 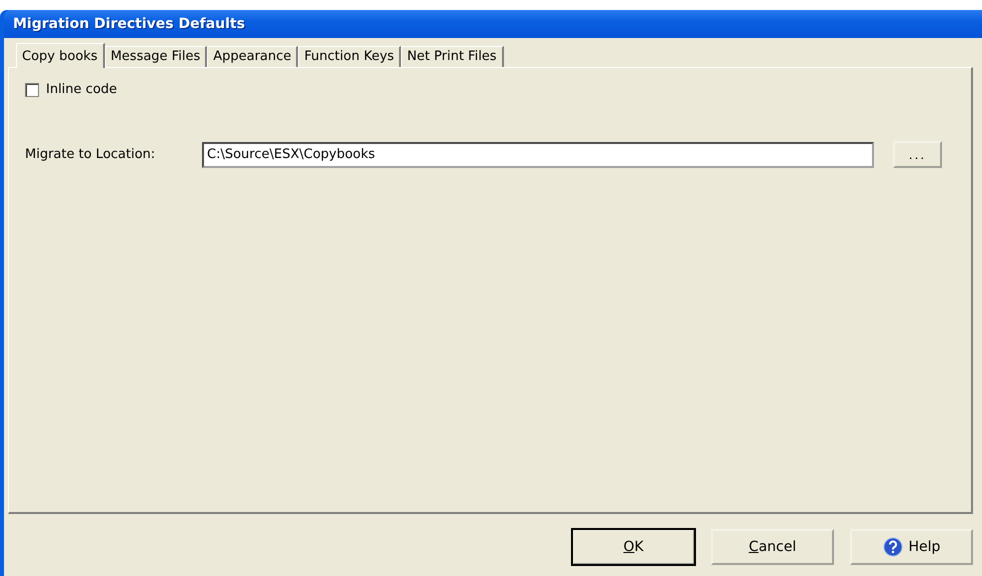 I want to click on tab: Appearance, so click(x=252, y=56).